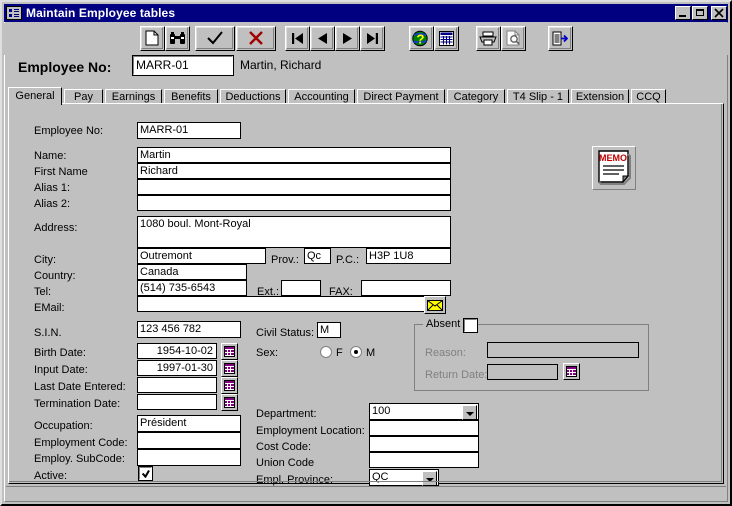  What do you see at coordinates (45, 260) in the screenshot?
I see `city-label: City:` at bounding box center [45, 260].